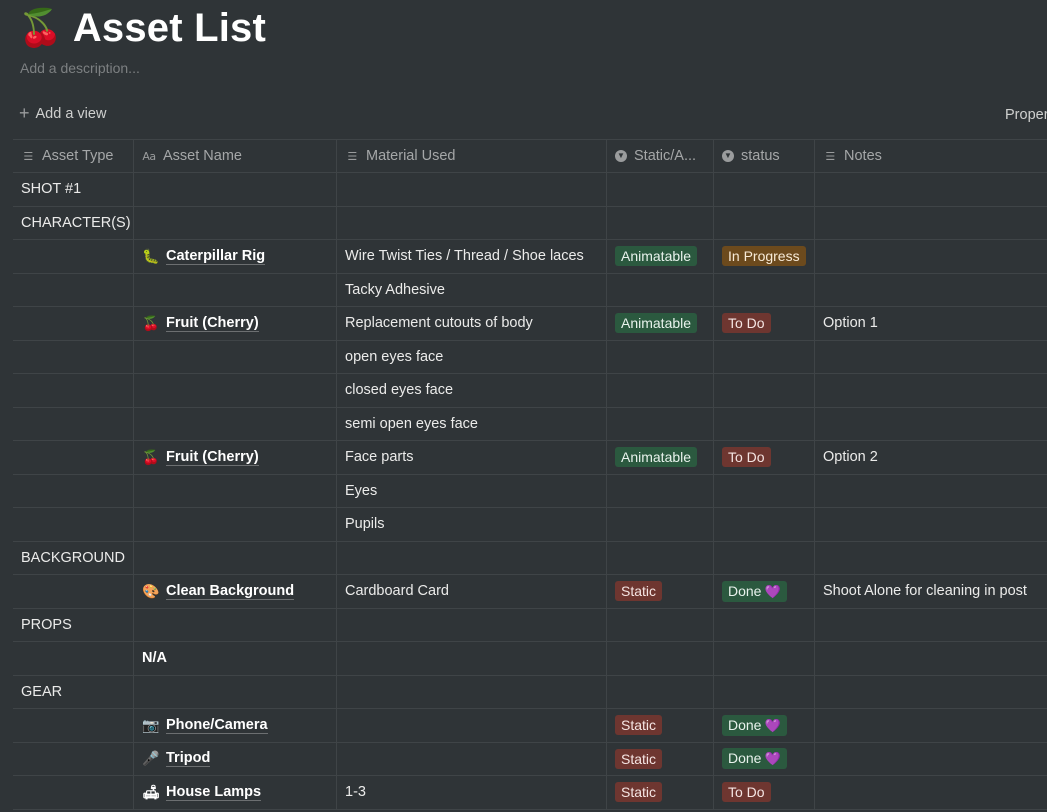 Image resolution: width=1047 pixels, height=812 pixels. I want to click on material-used-cell: 1-3, so click(472, 792).